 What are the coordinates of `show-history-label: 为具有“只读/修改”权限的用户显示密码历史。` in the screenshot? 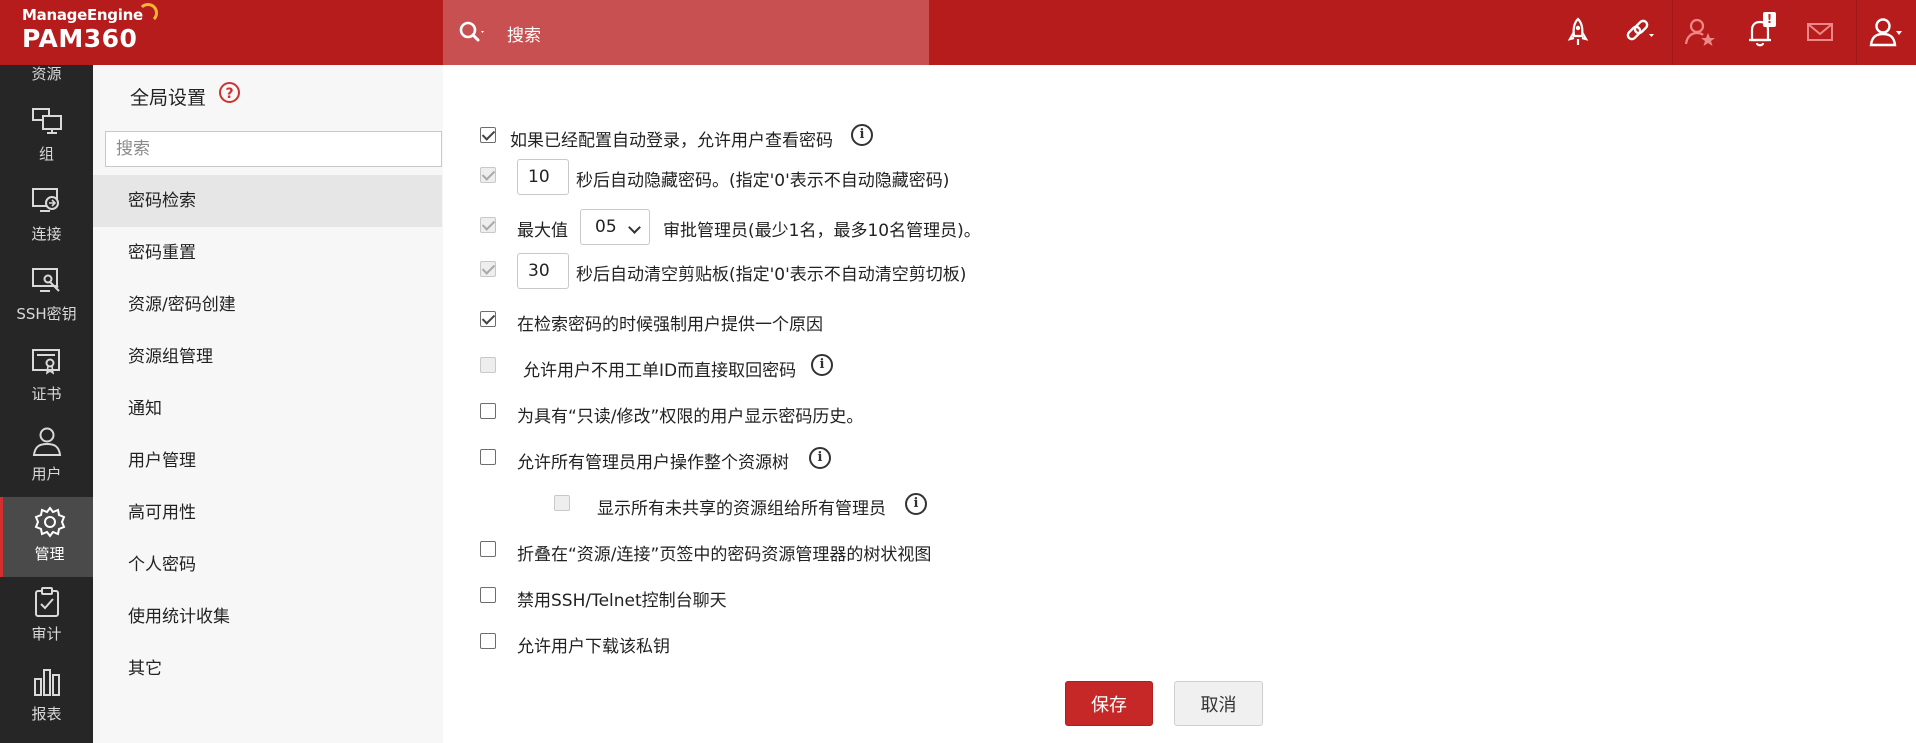 It's located at (690, 417).